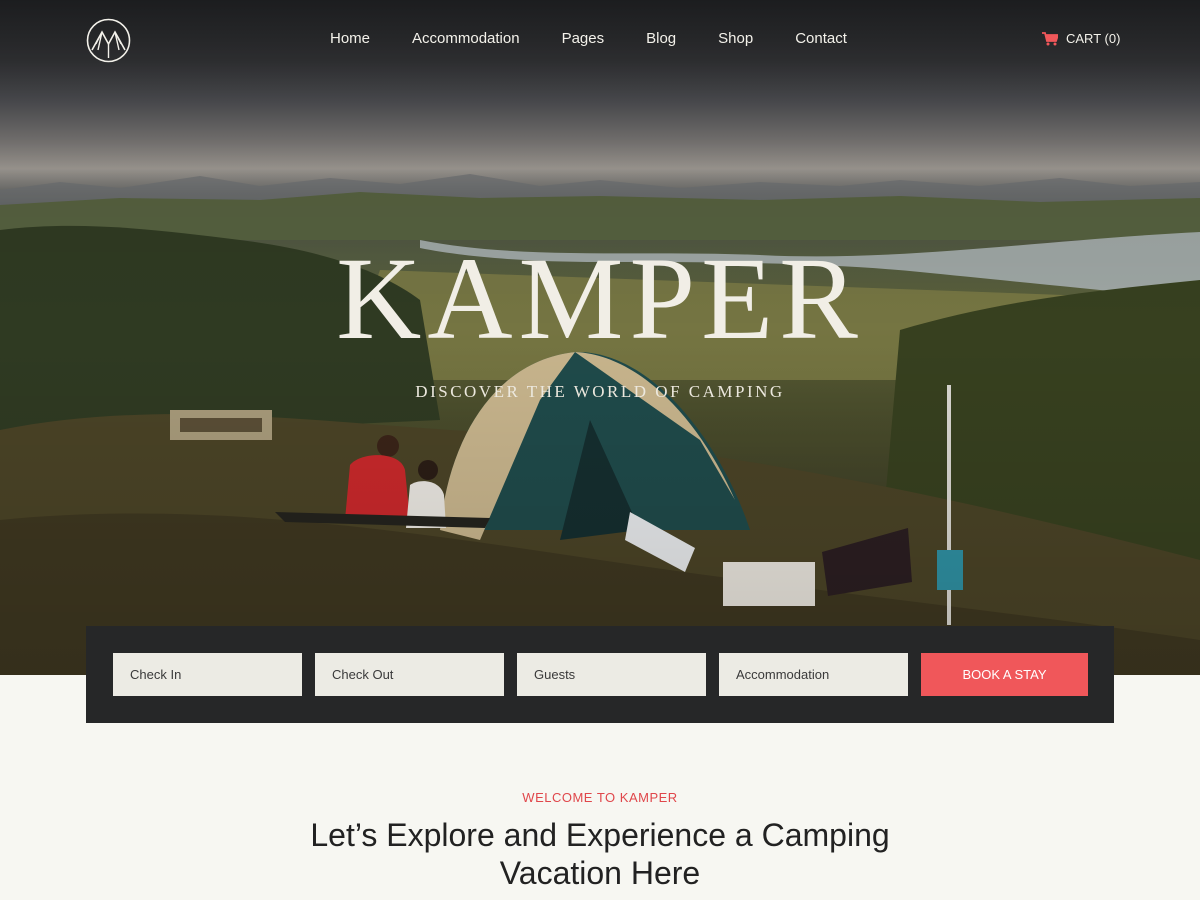  I want to click on nav-item-blog: Blog, so click(661, 38).